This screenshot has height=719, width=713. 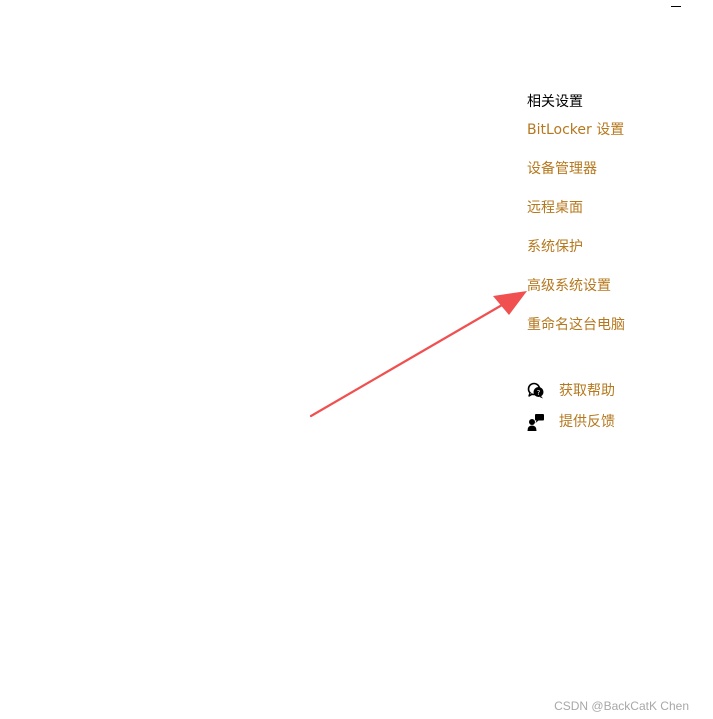 I want to click on rename-pc-link: 重命名这台电脑, so click(x=576, y=325).